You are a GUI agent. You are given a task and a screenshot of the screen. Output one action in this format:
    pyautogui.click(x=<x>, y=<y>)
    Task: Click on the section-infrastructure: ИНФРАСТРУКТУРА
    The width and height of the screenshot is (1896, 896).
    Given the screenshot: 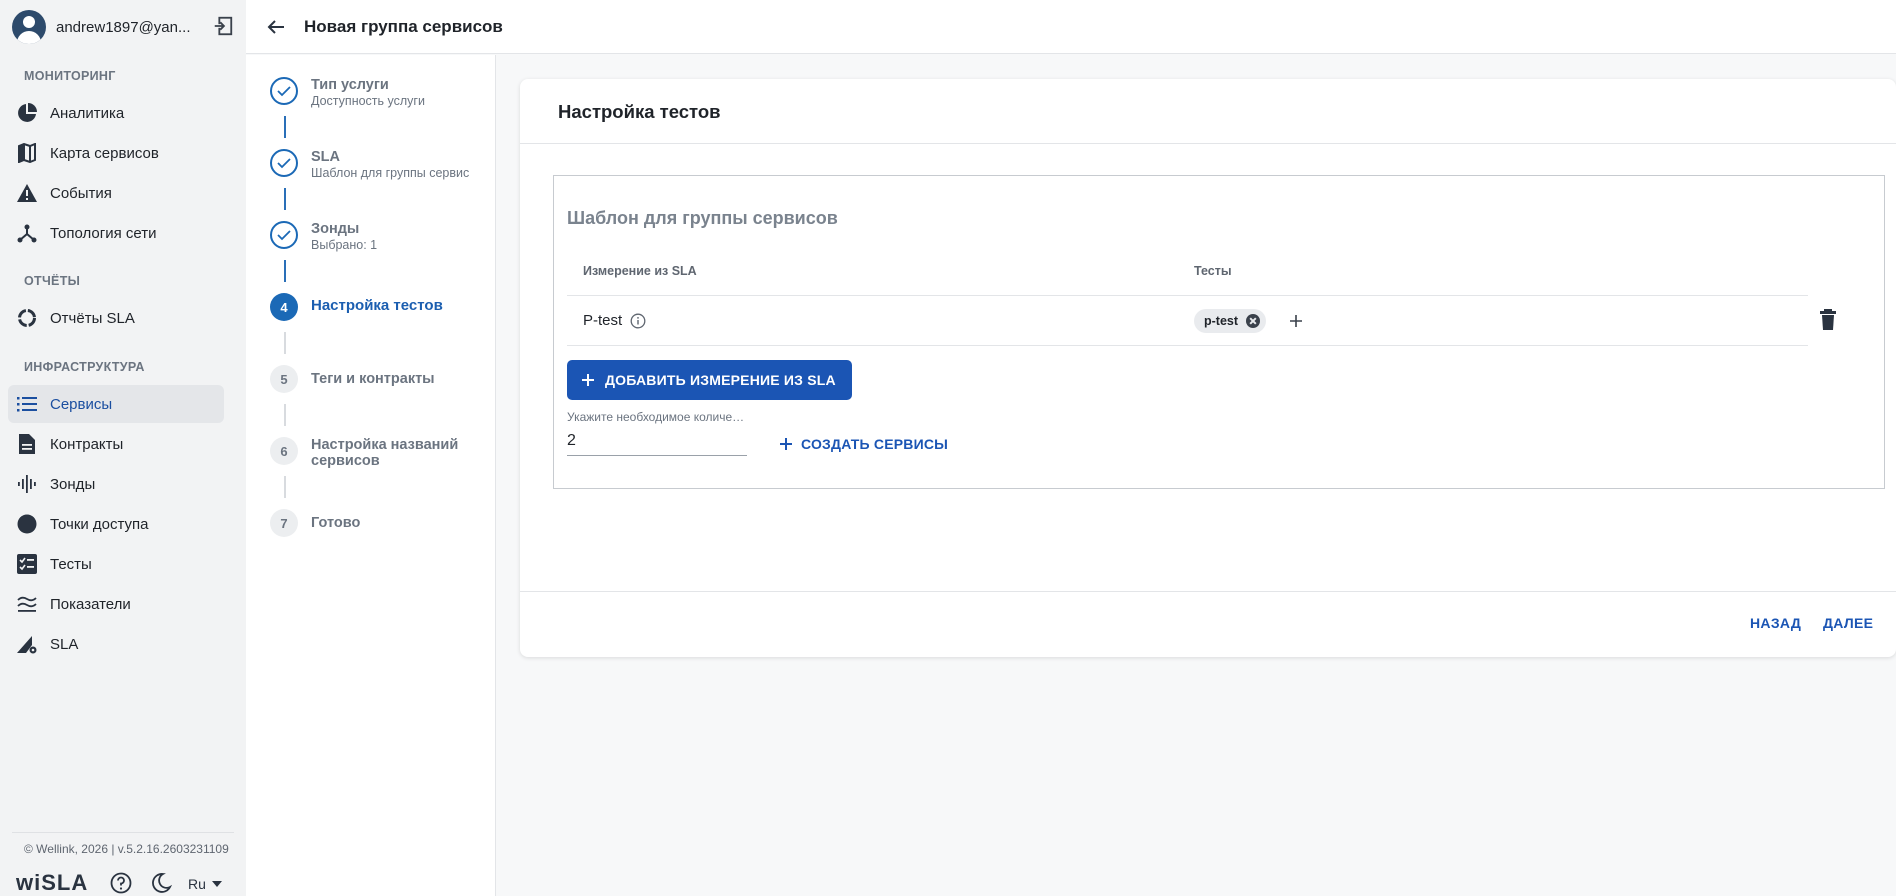 What is the action you would take?
    pyautogui.click(x=84, y=367)
    